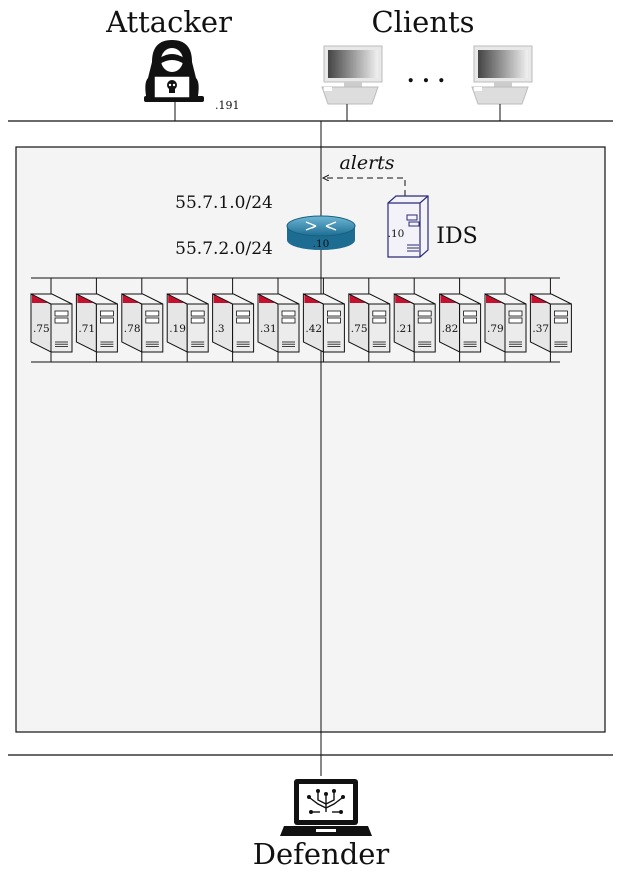  I want to click on server-ip: .79, so click(495, 329).